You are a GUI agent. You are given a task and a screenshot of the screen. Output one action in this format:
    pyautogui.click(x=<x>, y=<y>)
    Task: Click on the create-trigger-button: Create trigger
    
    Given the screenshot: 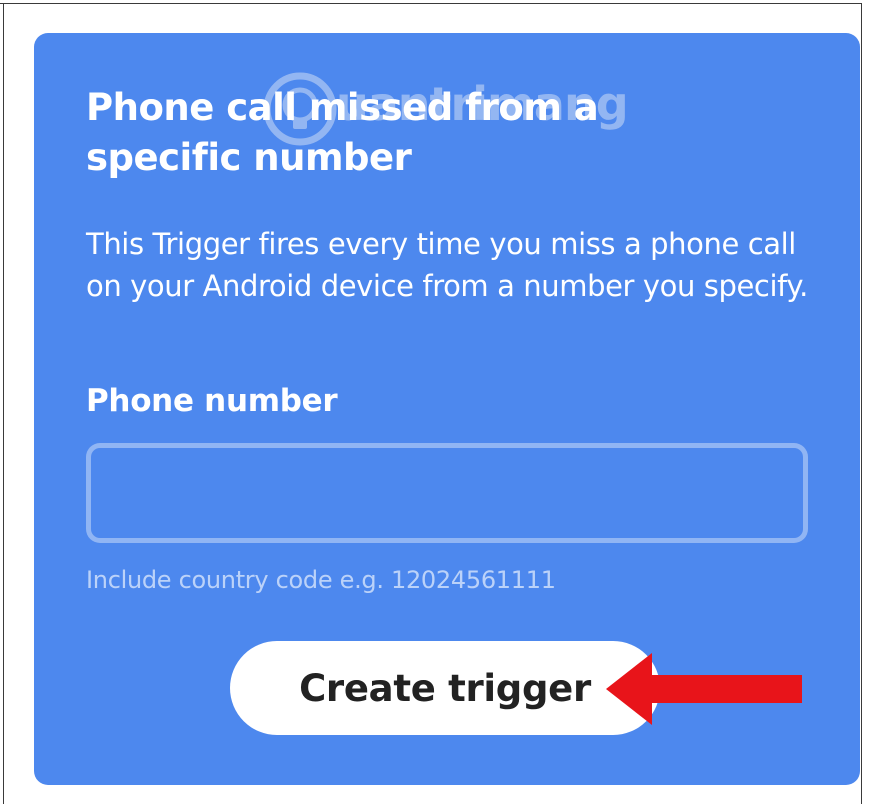 What is the action you would take?
    pyautogui.click(x=445, y=688)
    